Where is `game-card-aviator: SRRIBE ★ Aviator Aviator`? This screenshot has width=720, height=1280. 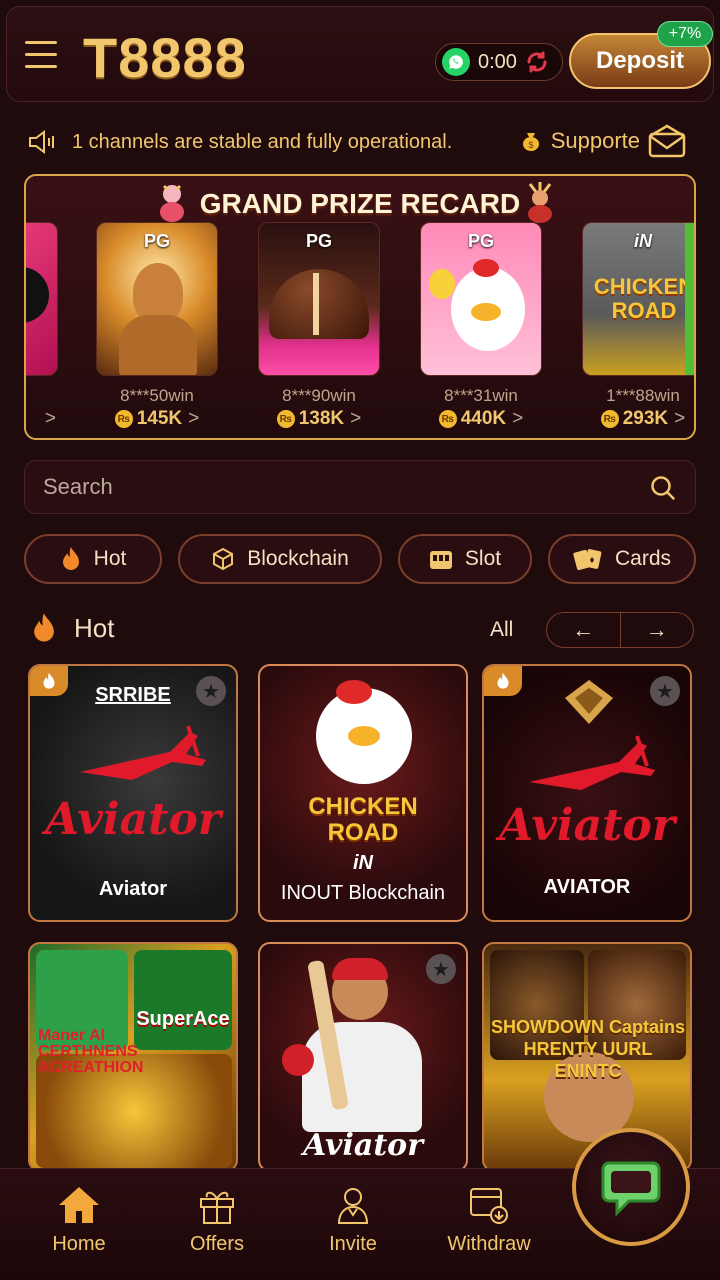
game-card-aviator: SRRIBE ★ Aviator Aviator is located at coordinates (133, 793).